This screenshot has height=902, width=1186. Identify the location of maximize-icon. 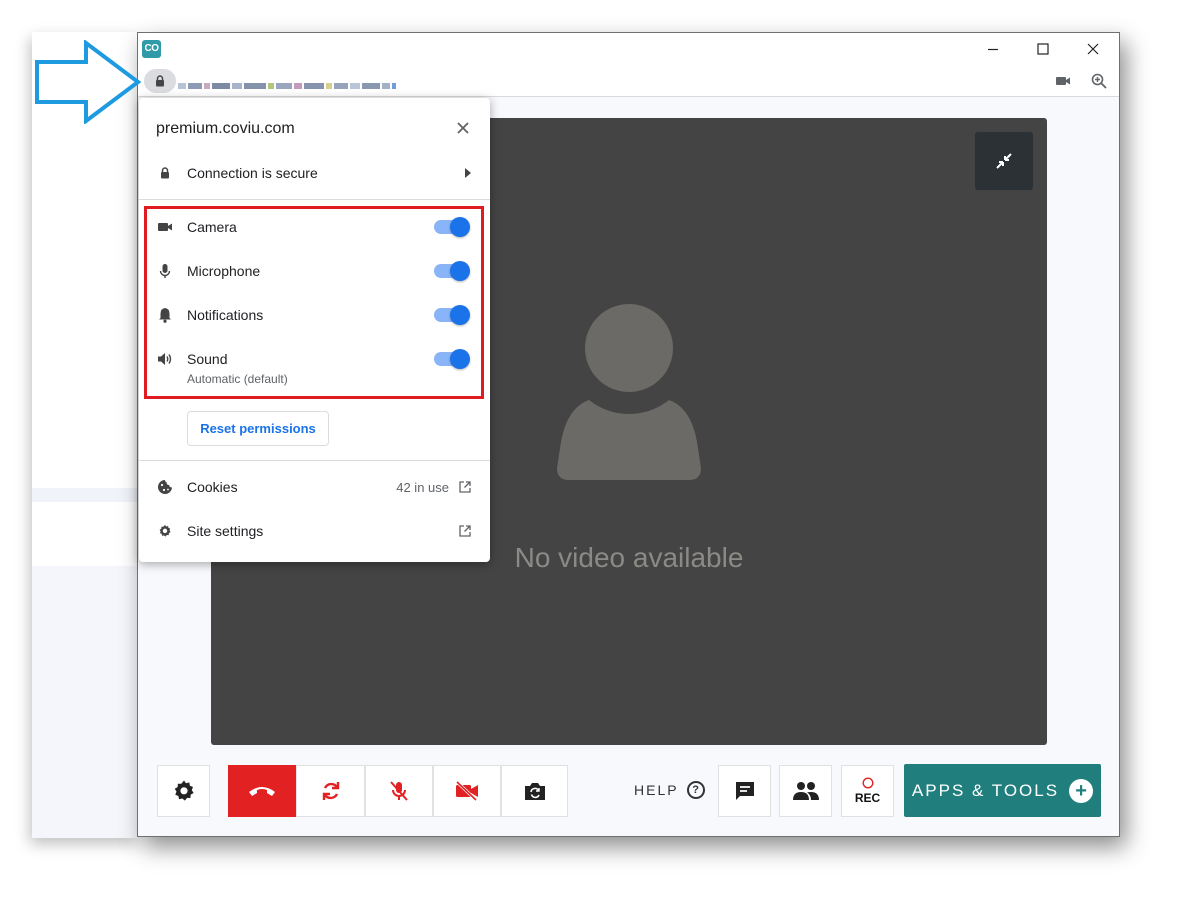
(1043, 49).